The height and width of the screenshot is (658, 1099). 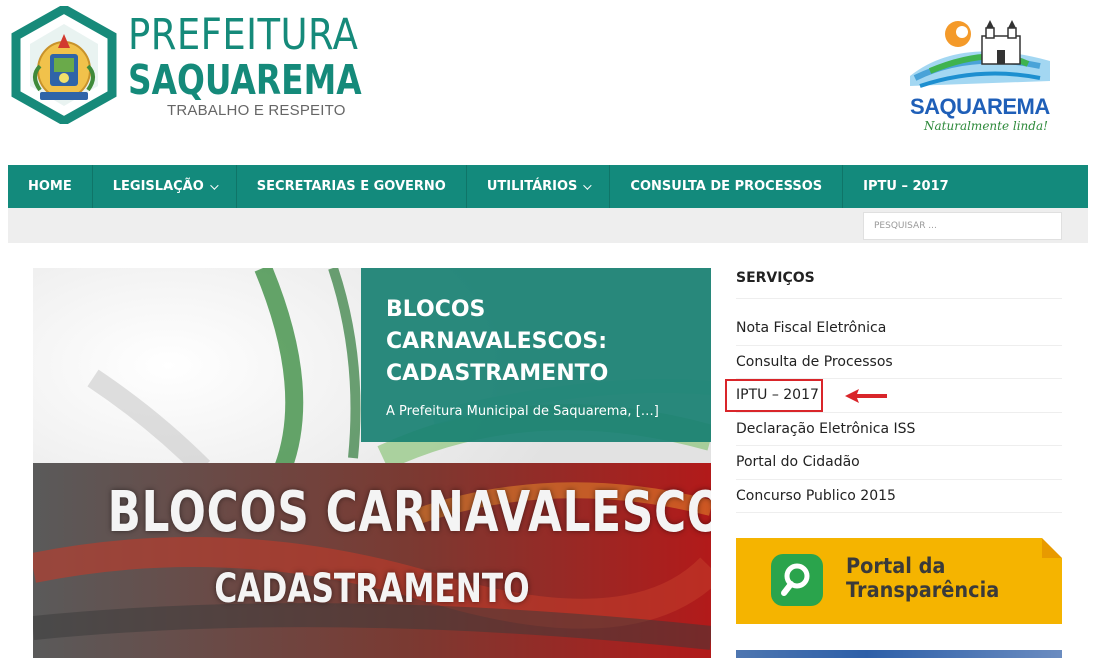 I want to click on nav-secretarias-label: SECRETARIAS E GOVERNO, so click(x=351, y=186).